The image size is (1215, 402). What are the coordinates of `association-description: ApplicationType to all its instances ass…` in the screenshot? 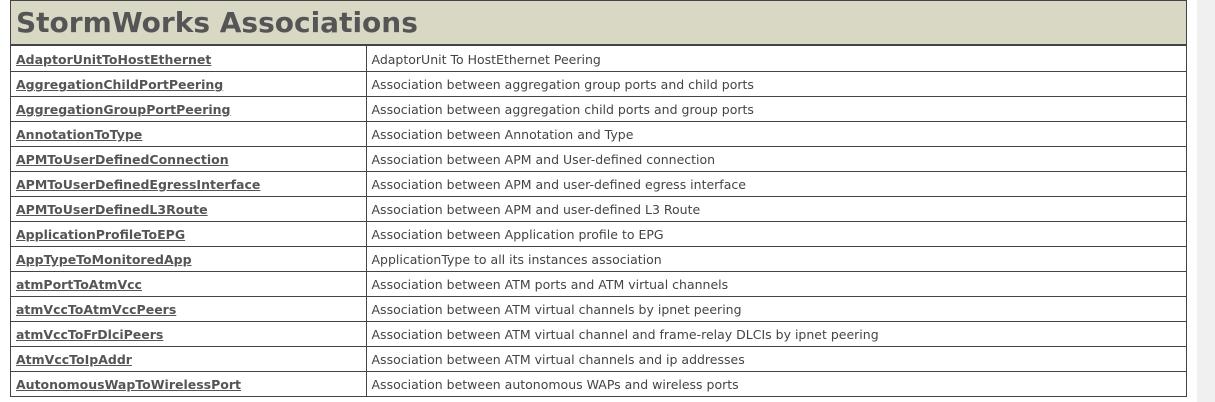 It's located at (516, 259).